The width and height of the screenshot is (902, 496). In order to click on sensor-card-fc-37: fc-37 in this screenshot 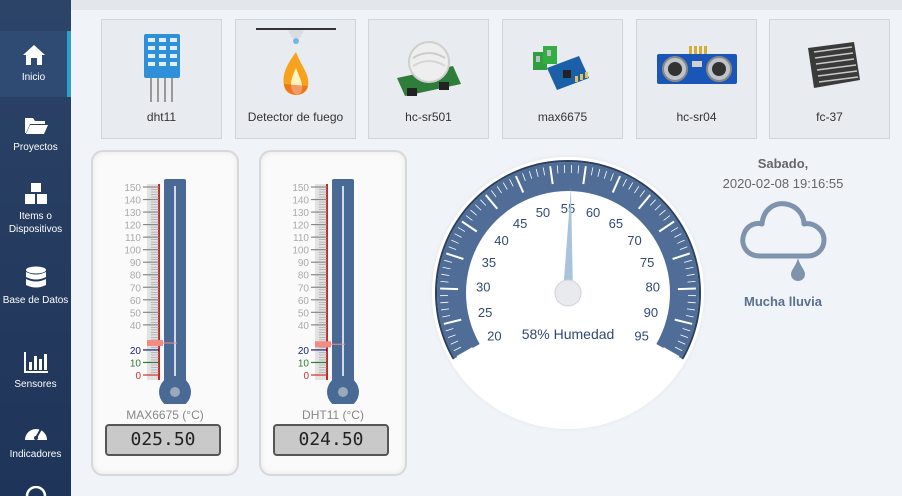, I will do `click(829, 79)`.